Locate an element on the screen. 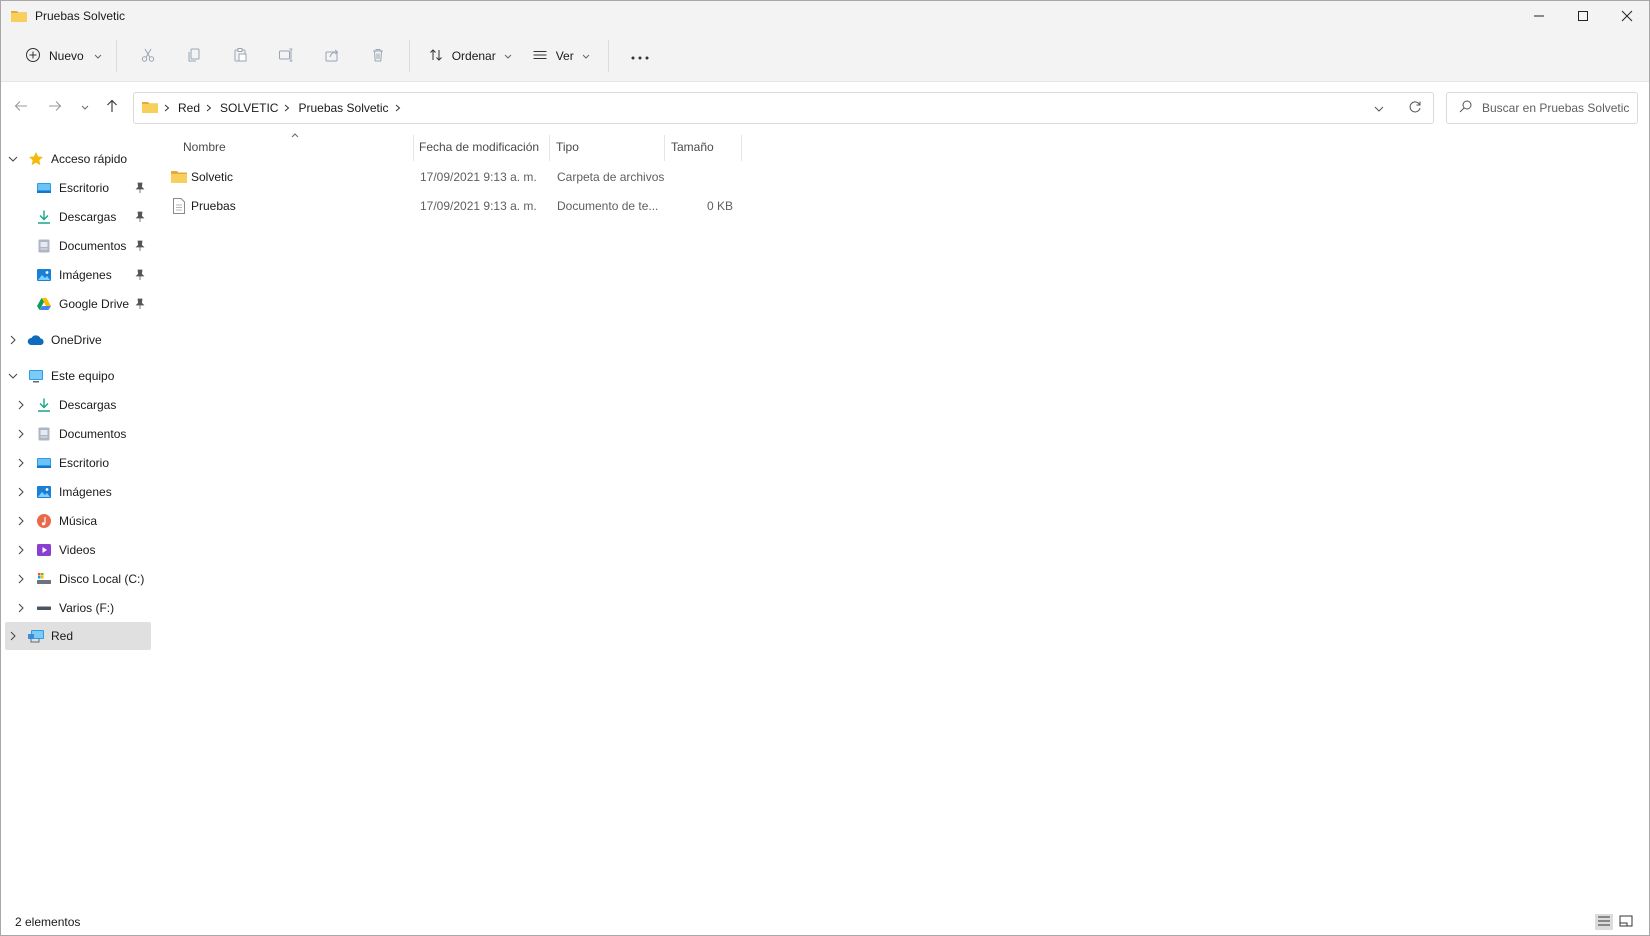 This screenshot has width=1650, height=936. share-button is located at coordinates (332, 56).